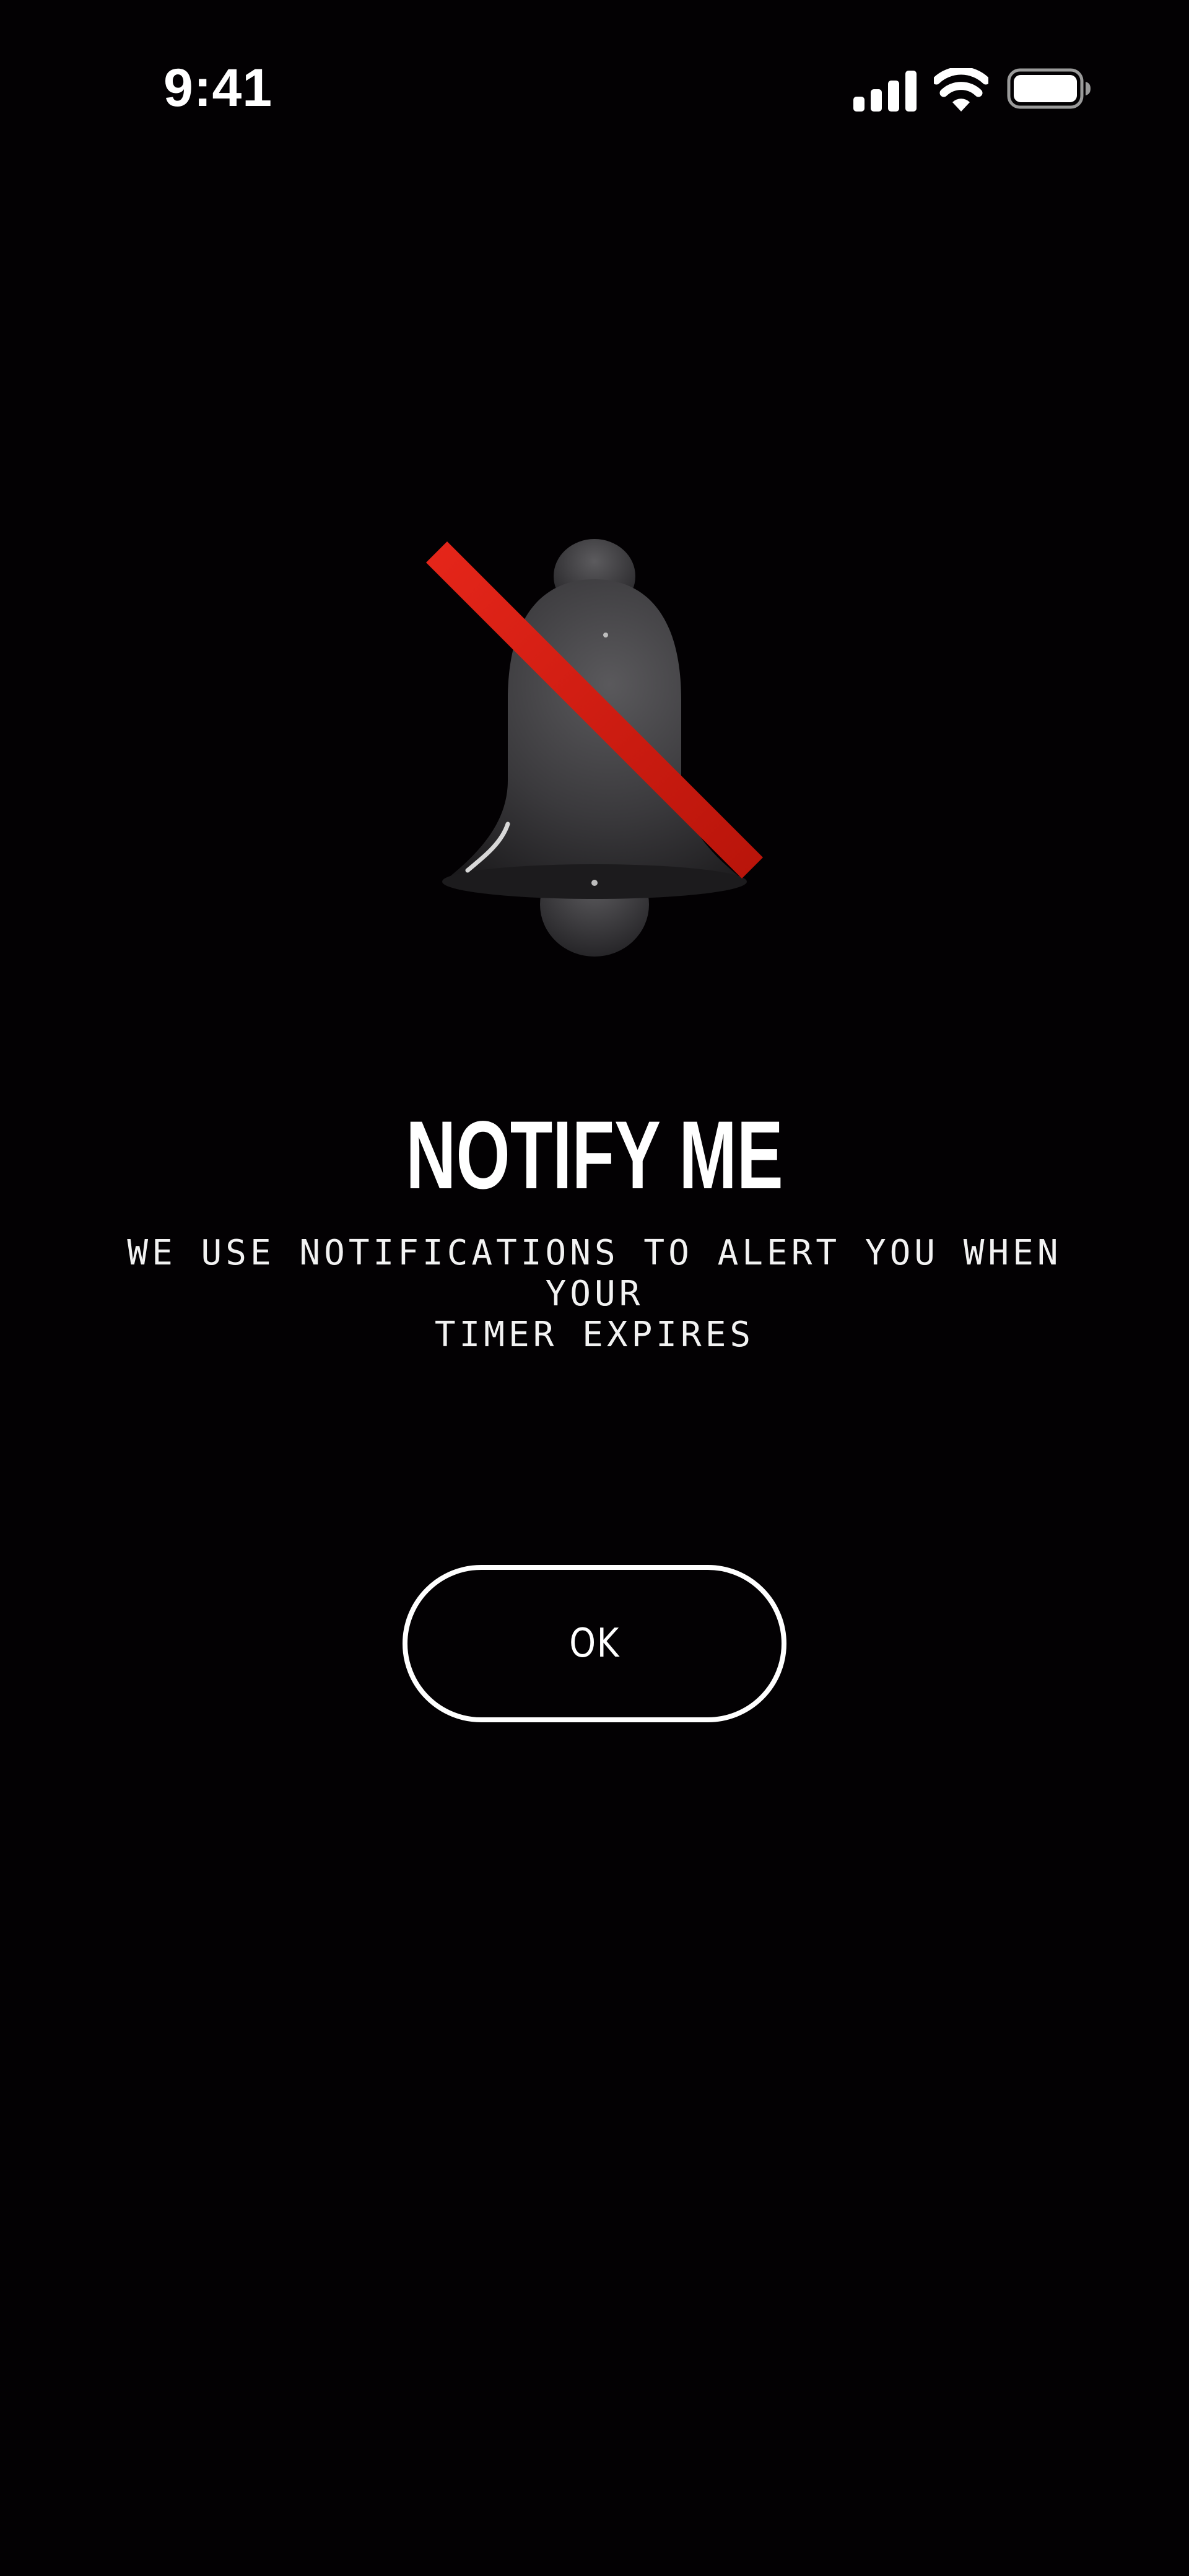  I want to click on status-icons, so click(972, 89).